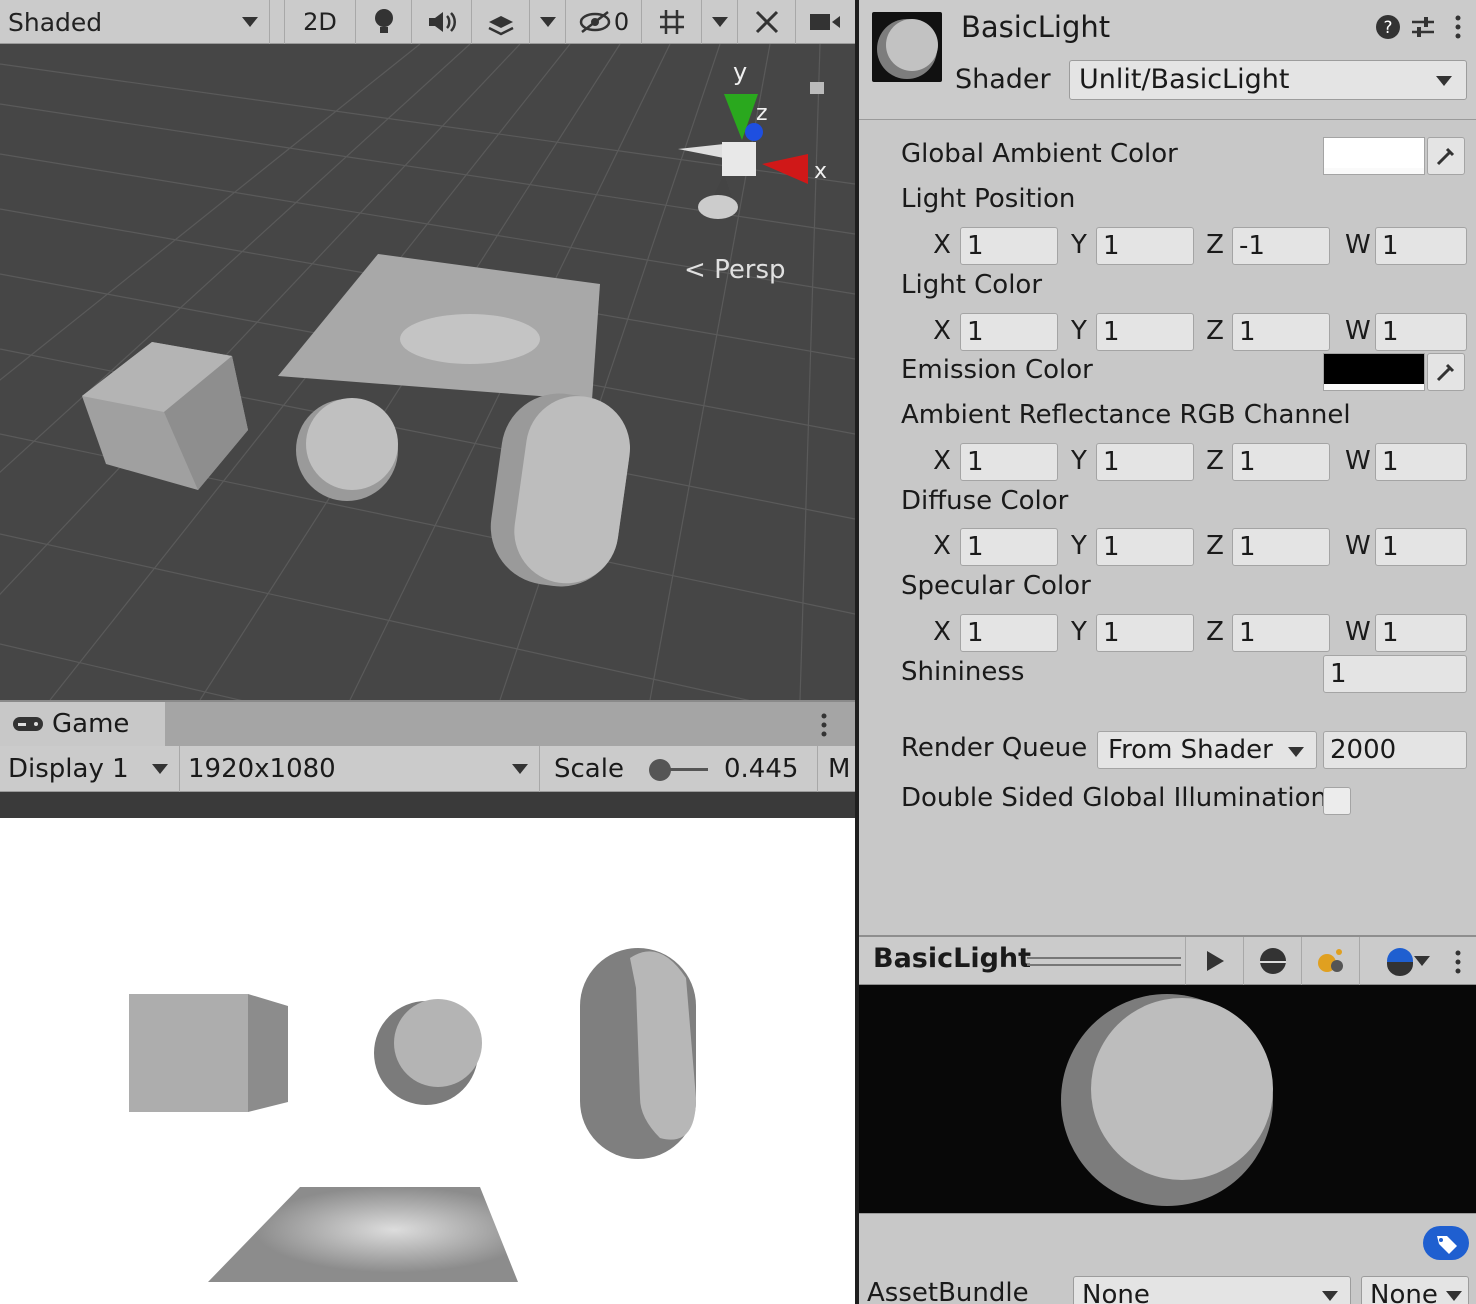 The width and height of the screenshot is (1476, 1304). Describe the element at coordinates (1421, 246) in the screenshot. I see `light-position-w-field: 1` at that location.